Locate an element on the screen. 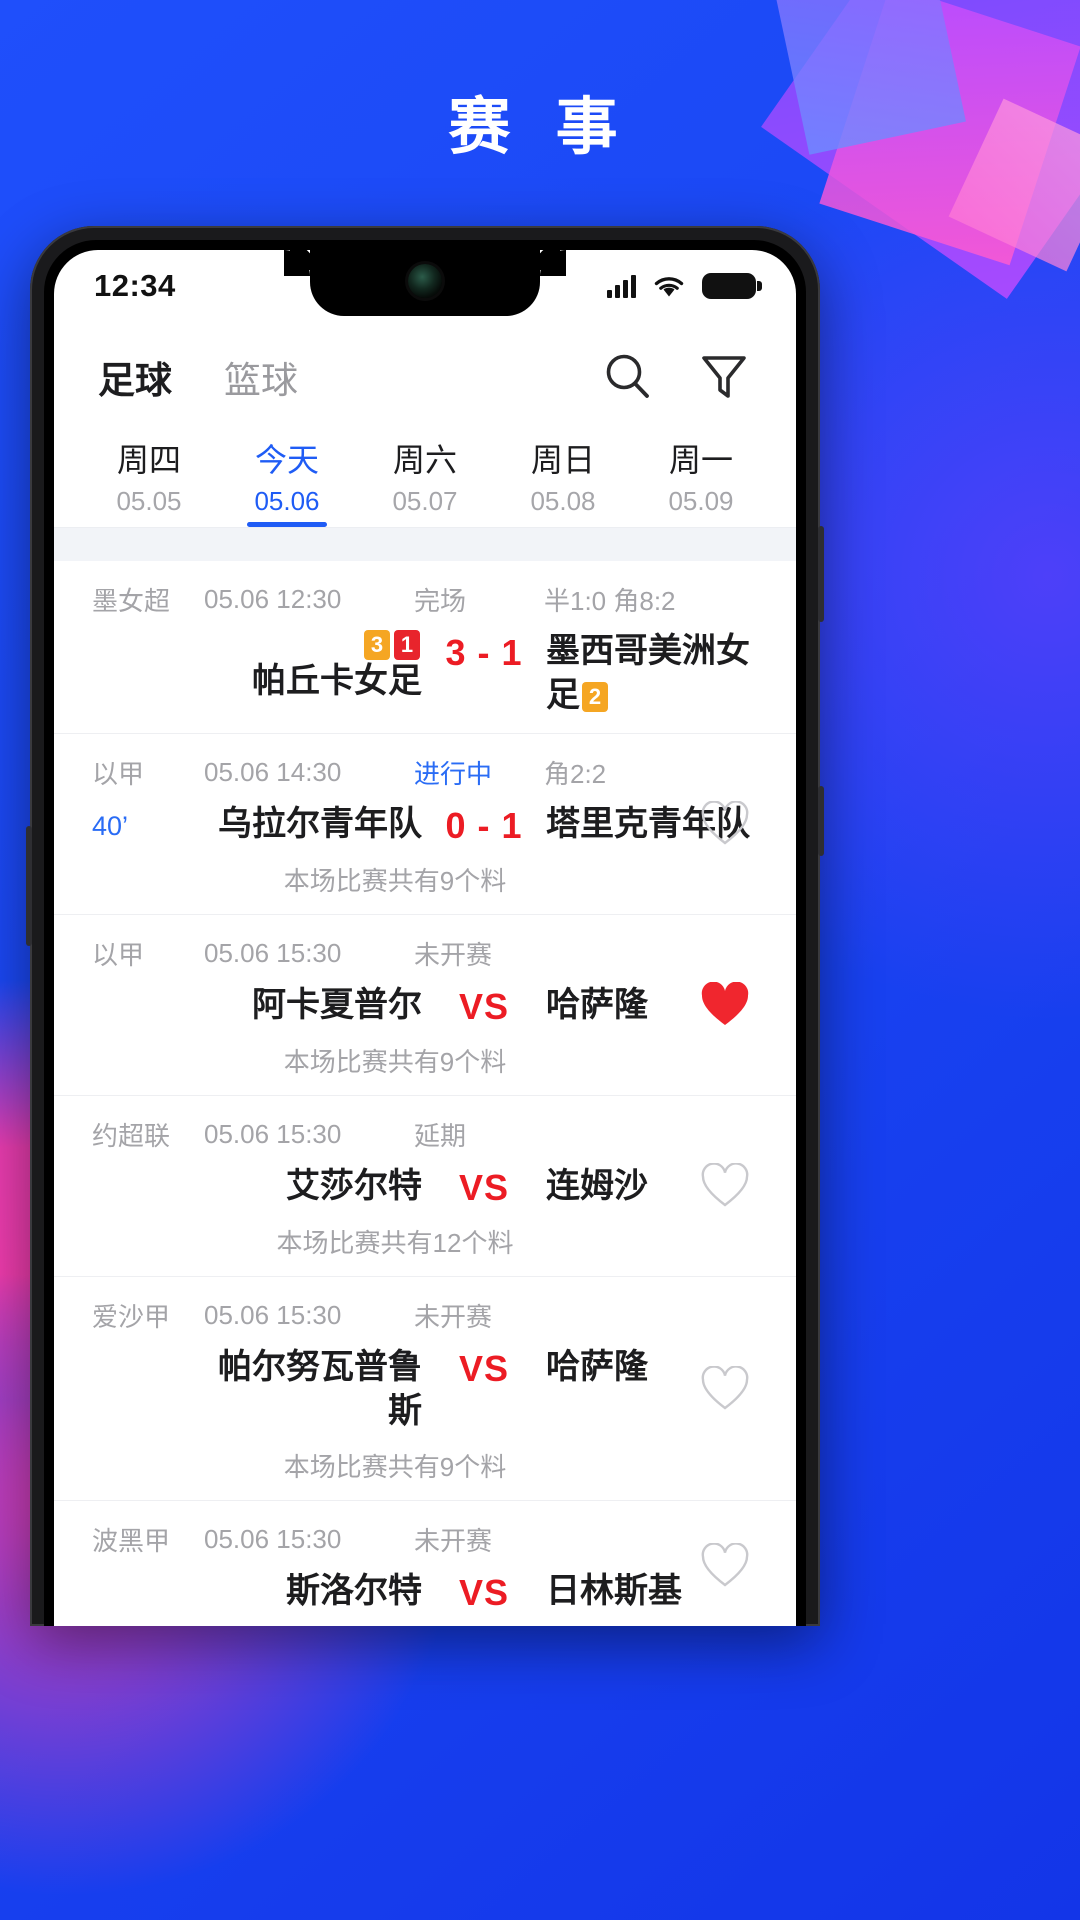 This screenshot has height=1920, width=1080. date-tab-day: 周六 is located at coordinates (424, 460).